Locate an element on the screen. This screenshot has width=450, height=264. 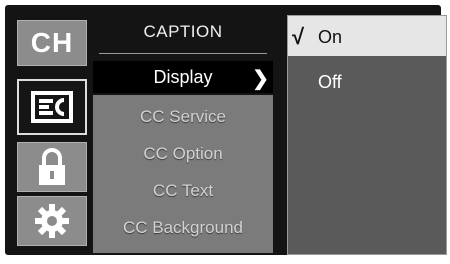
menu-item-label: CC Background is located at coordinates (182, 227).